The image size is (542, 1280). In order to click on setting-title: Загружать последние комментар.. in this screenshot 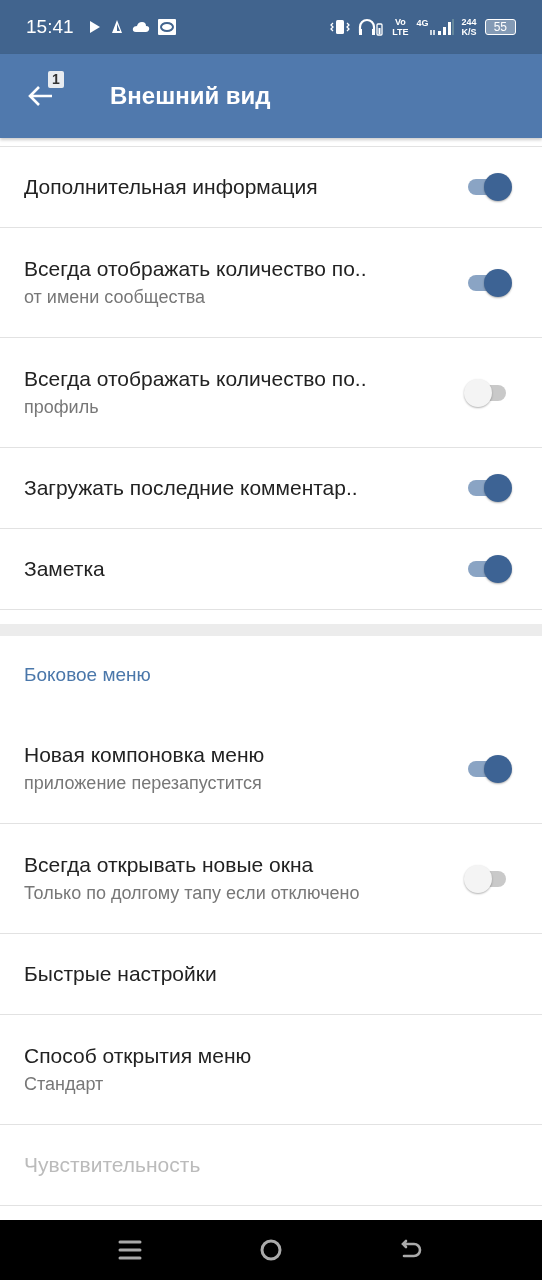, I will do `click(191, 488)`.